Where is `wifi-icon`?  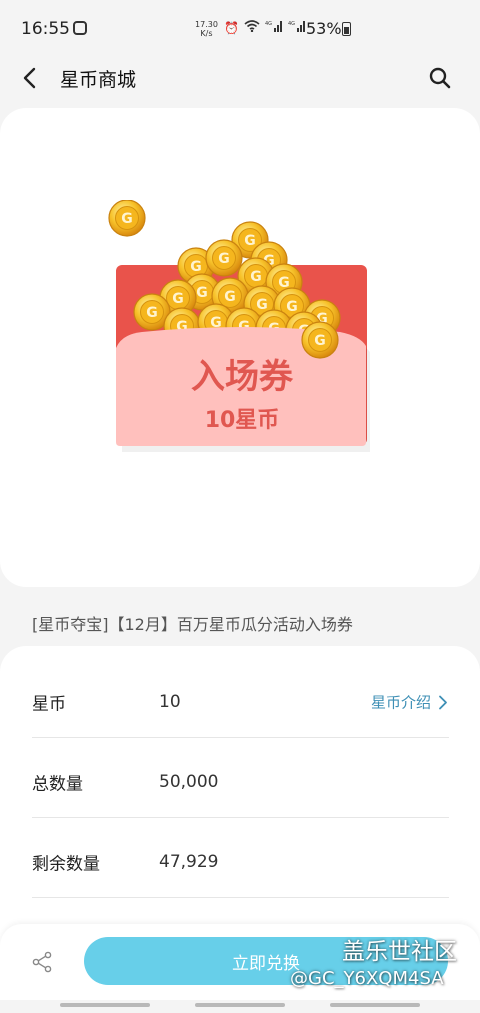
wifi-icon is located at coordinates (252, 27).